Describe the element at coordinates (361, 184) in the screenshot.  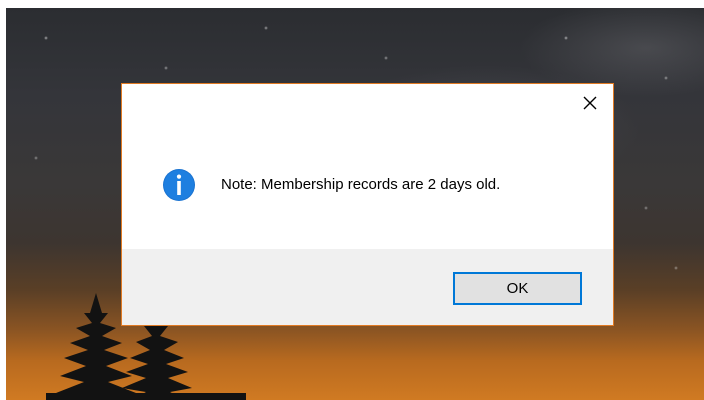
I see `message-text: Note: Membership records are 2 days old.` at that location.